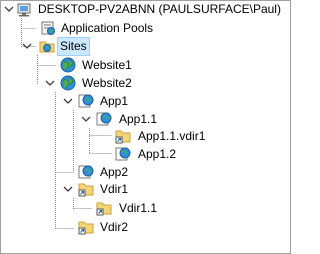  What do you see at coordinates (48, 28) in the screenshot?
I see `app-pools-icon` at bounding box center [48, 28].